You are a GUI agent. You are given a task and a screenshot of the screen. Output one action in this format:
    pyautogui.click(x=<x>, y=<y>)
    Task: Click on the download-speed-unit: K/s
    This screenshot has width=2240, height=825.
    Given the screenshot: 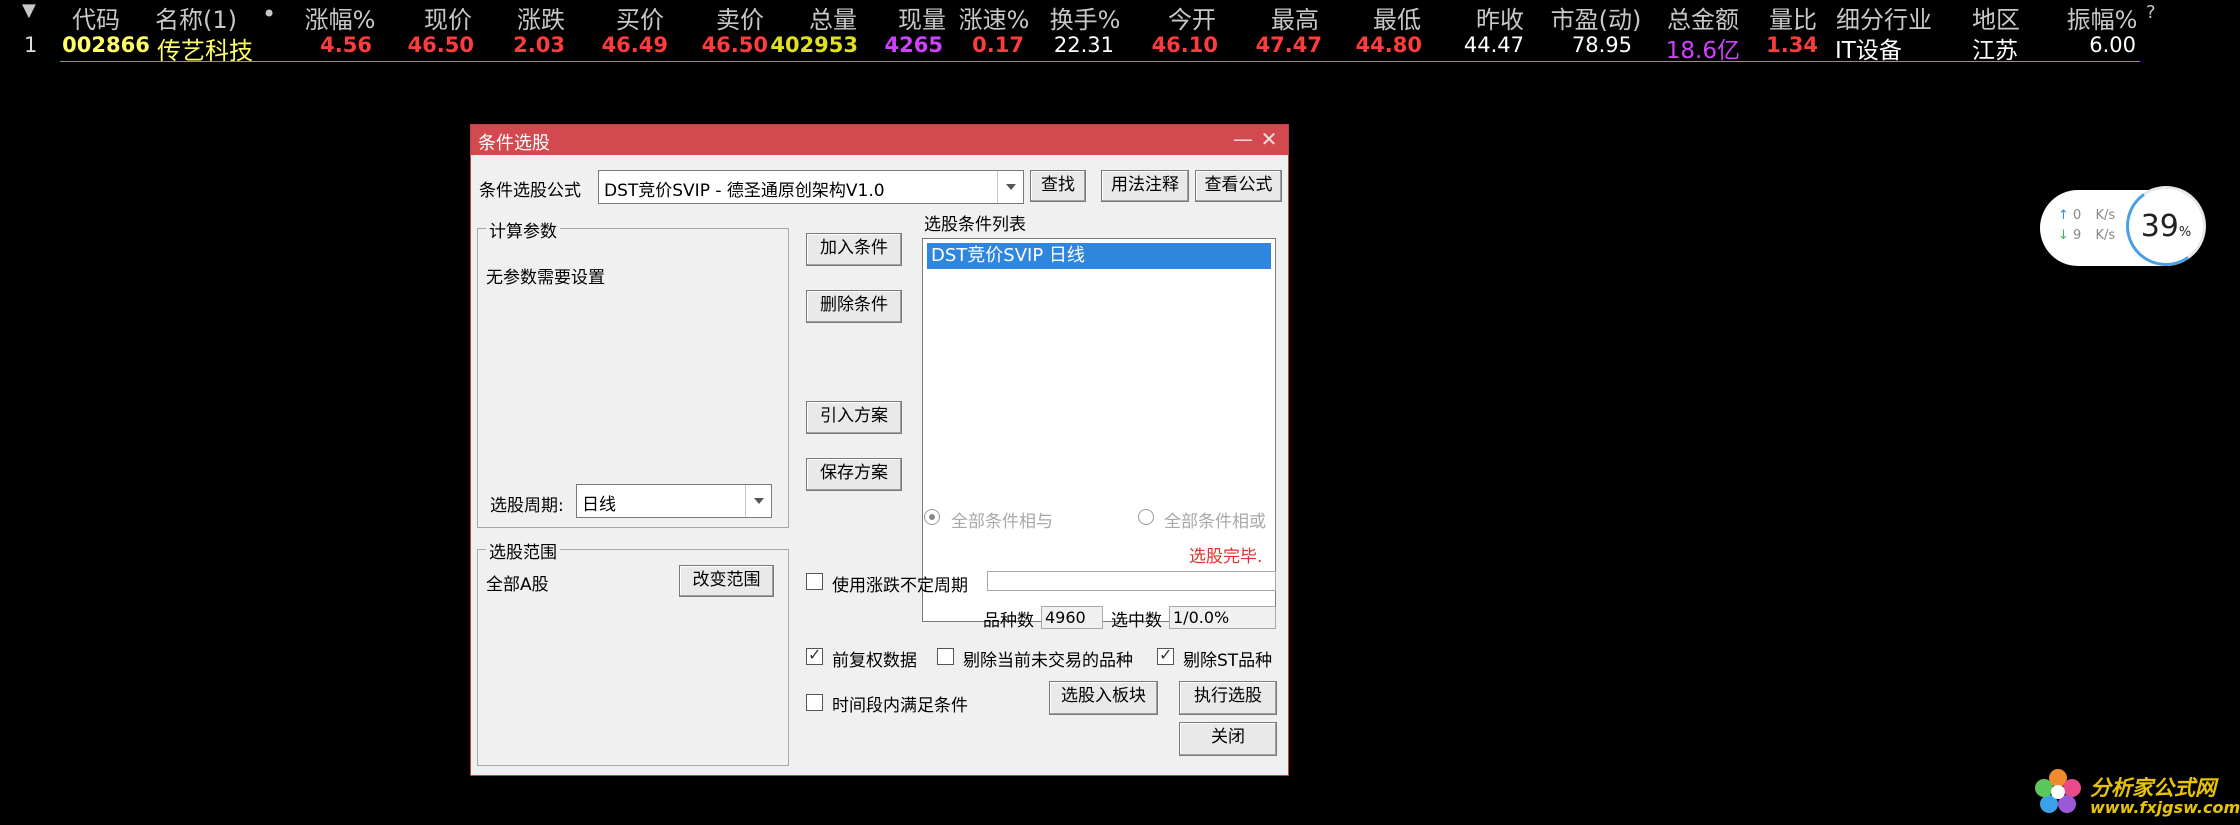 What is the action you would take?
    pyautogui.click(x=2105, y=235)
    